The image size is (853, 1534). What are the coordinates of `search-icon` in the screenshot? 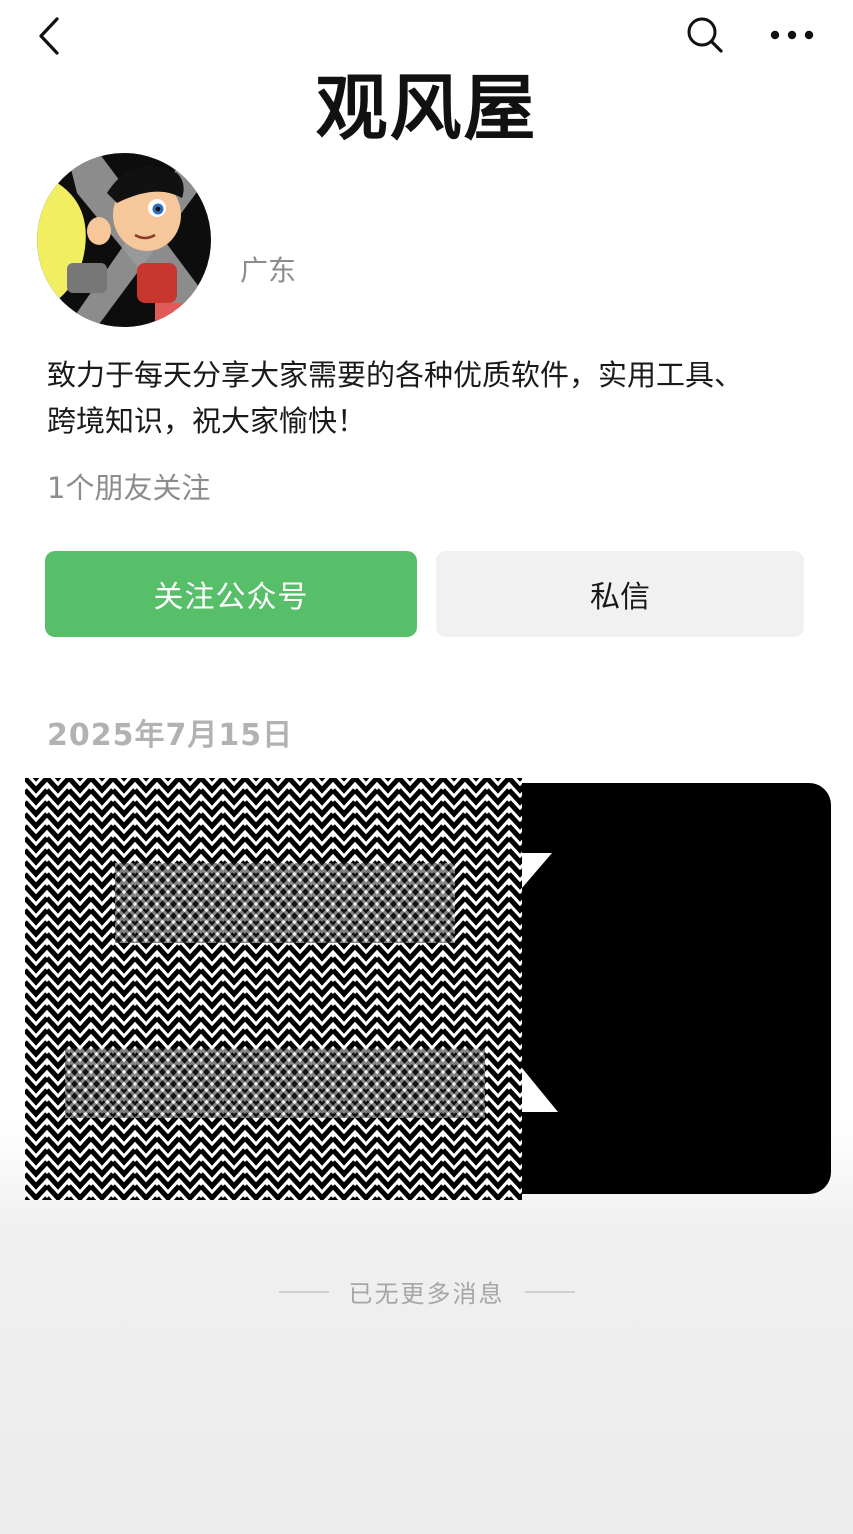 It's located at (705, 35).